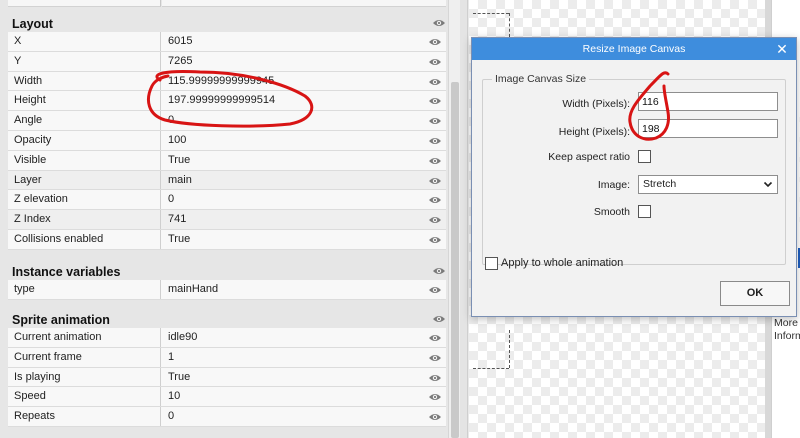 Image resolution: width=800 pixels, height=438 pixels. Describe the element at coordinates (293, 289) in the screenshot. I see `property-value: mainHand` at that location.